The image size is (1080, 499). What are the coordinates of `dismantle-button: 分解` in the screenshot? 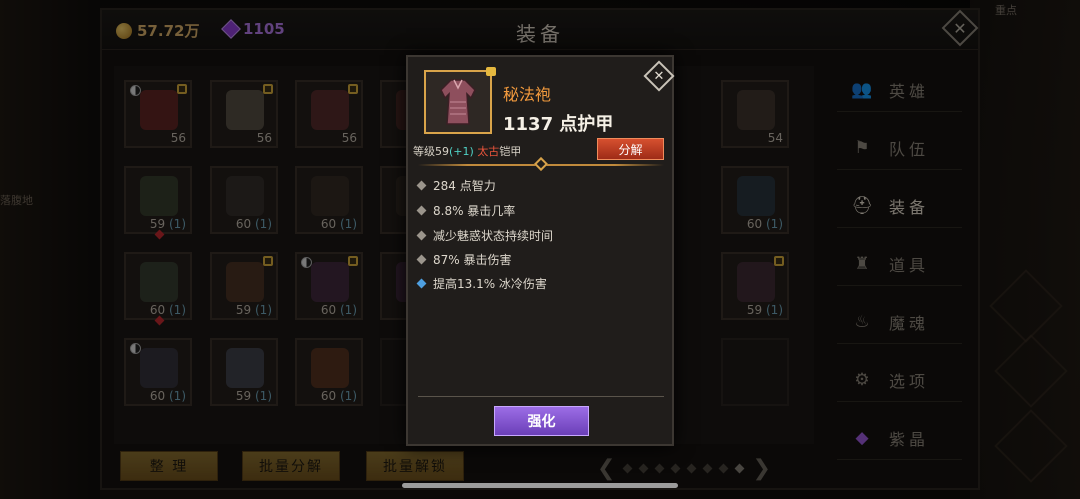 It's located at (630, 149).